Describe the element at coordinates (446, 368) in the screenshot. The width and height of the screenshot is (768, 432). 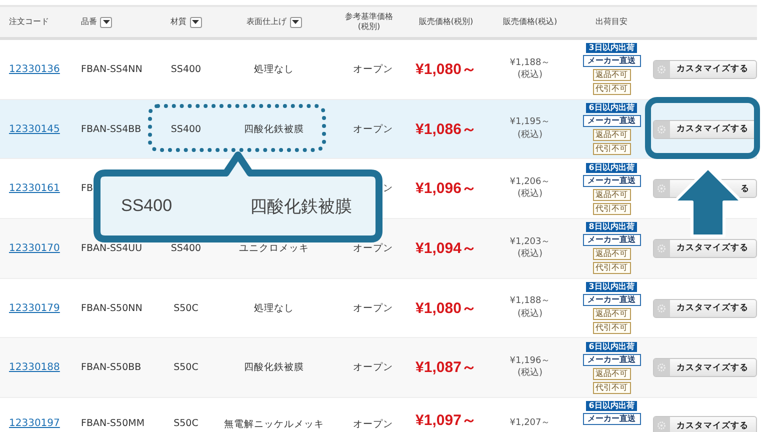
I see `sale-price: ¥1,087～` at that location.